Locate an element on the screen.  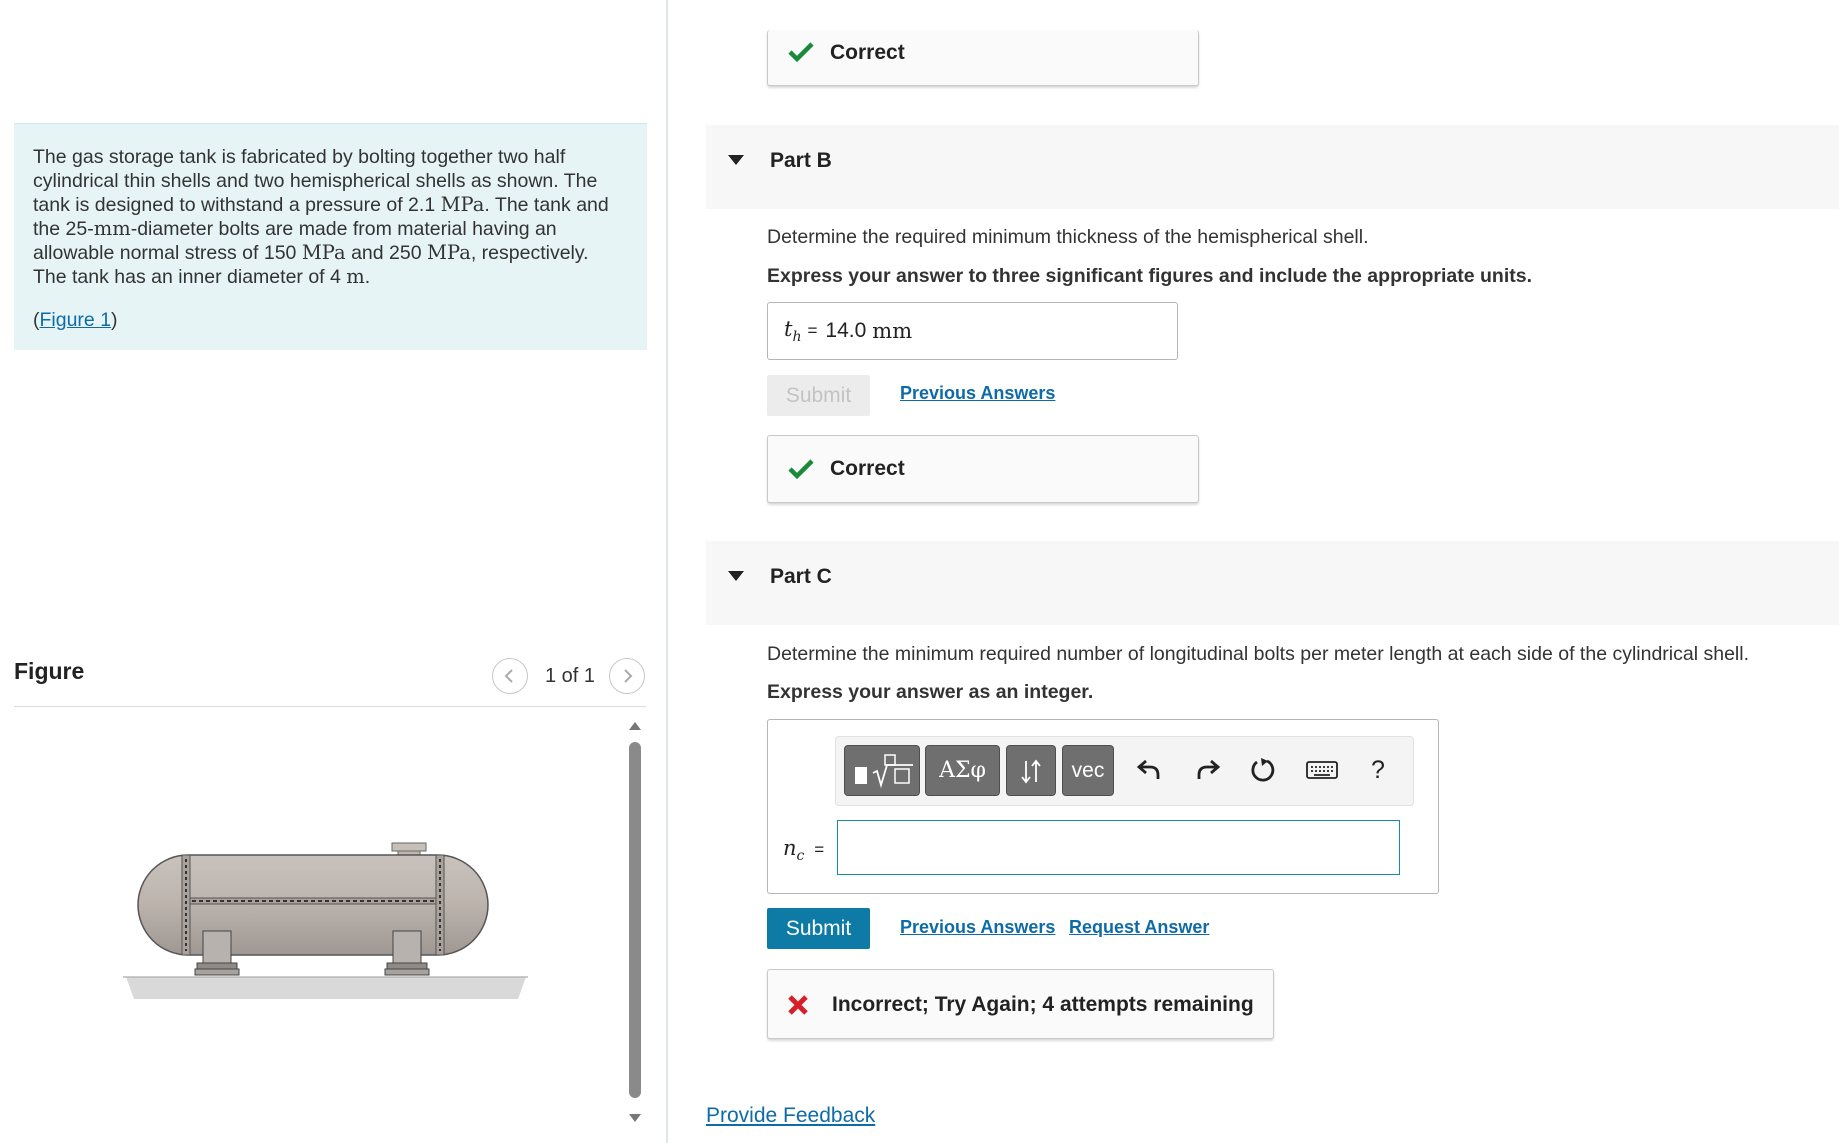
answer-variable: th is located at coordinates (793, 331).